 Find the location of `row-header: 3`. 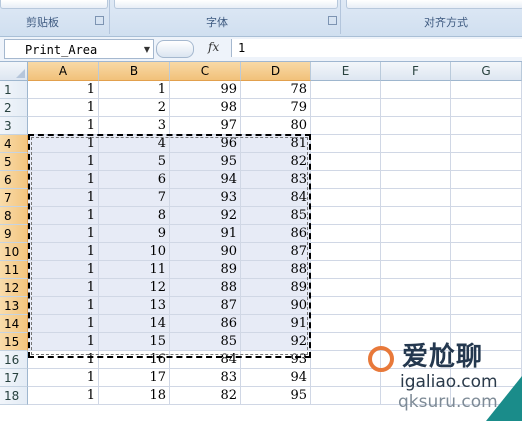

row-header: 3 is located at coordinates (14, 126).